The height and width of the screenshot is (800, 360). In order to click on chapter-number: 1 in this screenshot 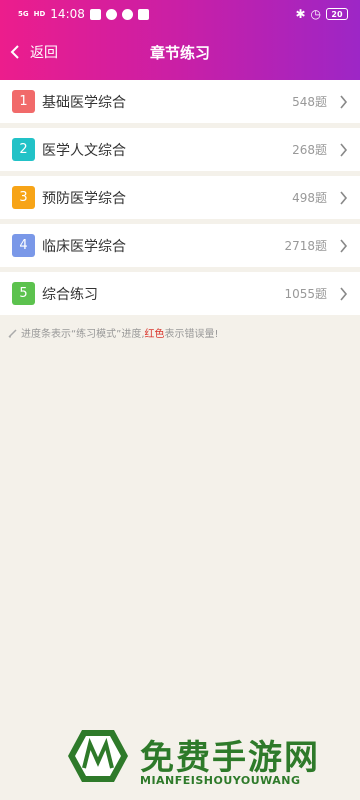, I will do `click(23, 101)`.